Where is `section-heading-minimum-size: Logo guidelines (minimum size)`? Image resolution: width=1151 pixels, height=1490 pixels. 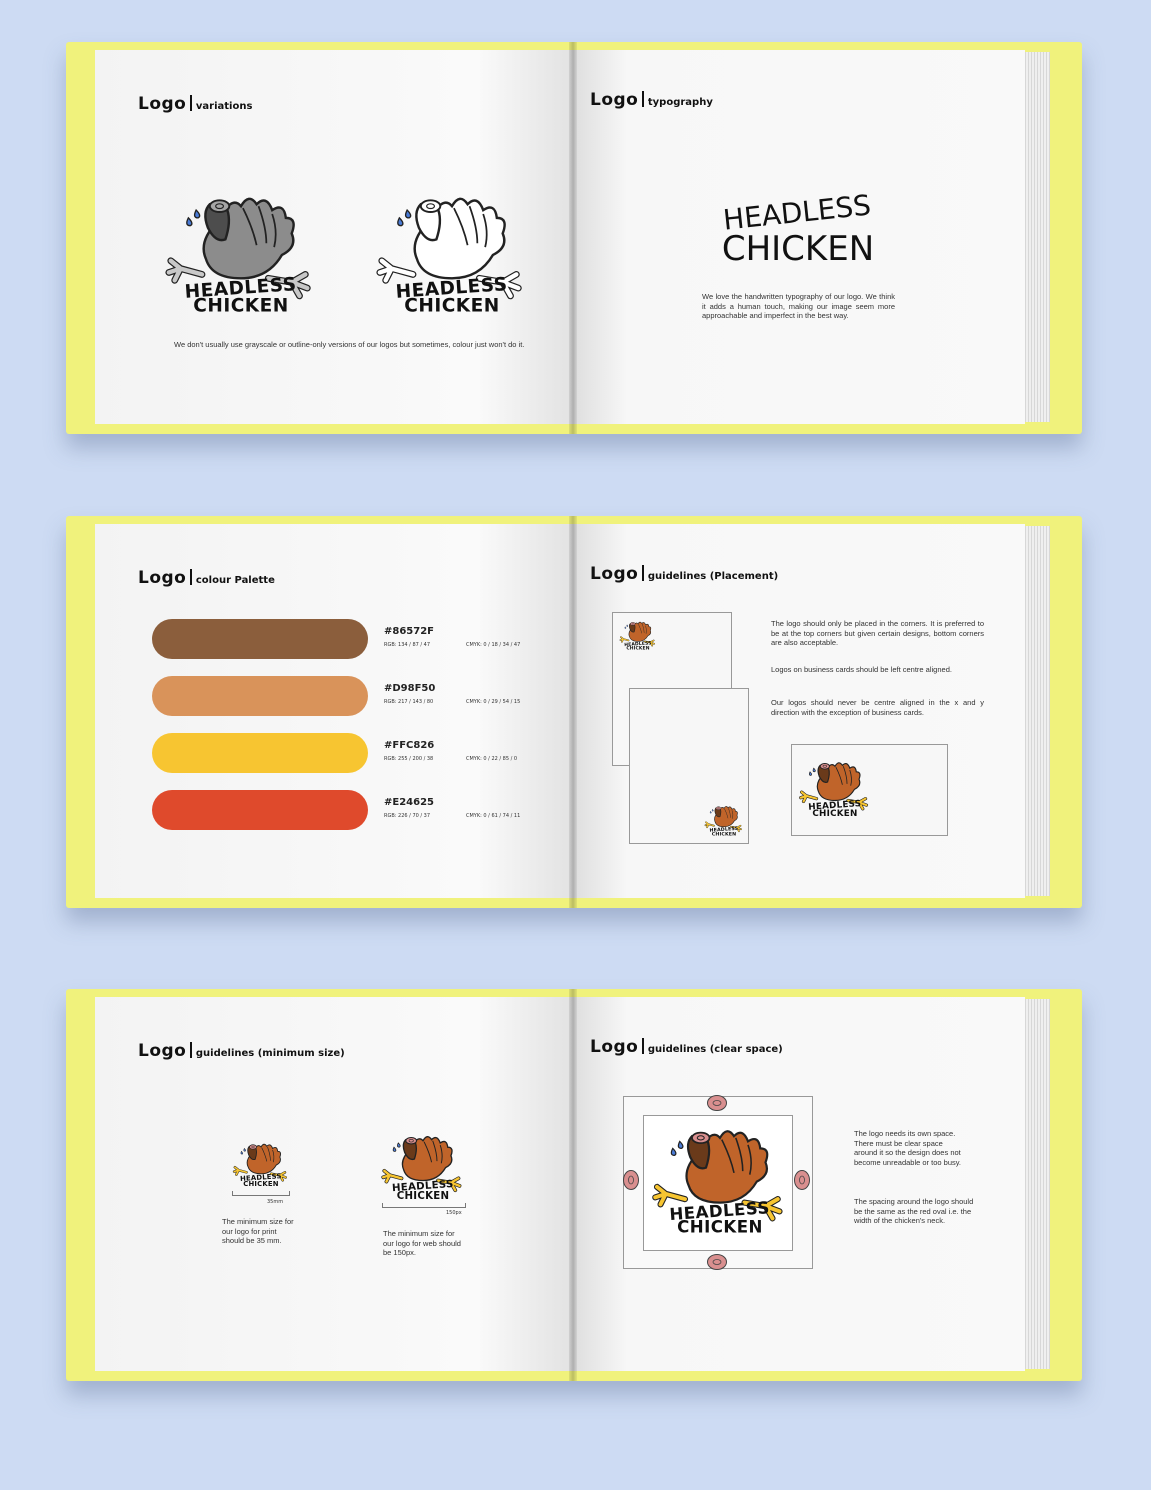
section-heading-minimum-size: Logo guidelines (minimum size) is located at coordinates (241, 1051).